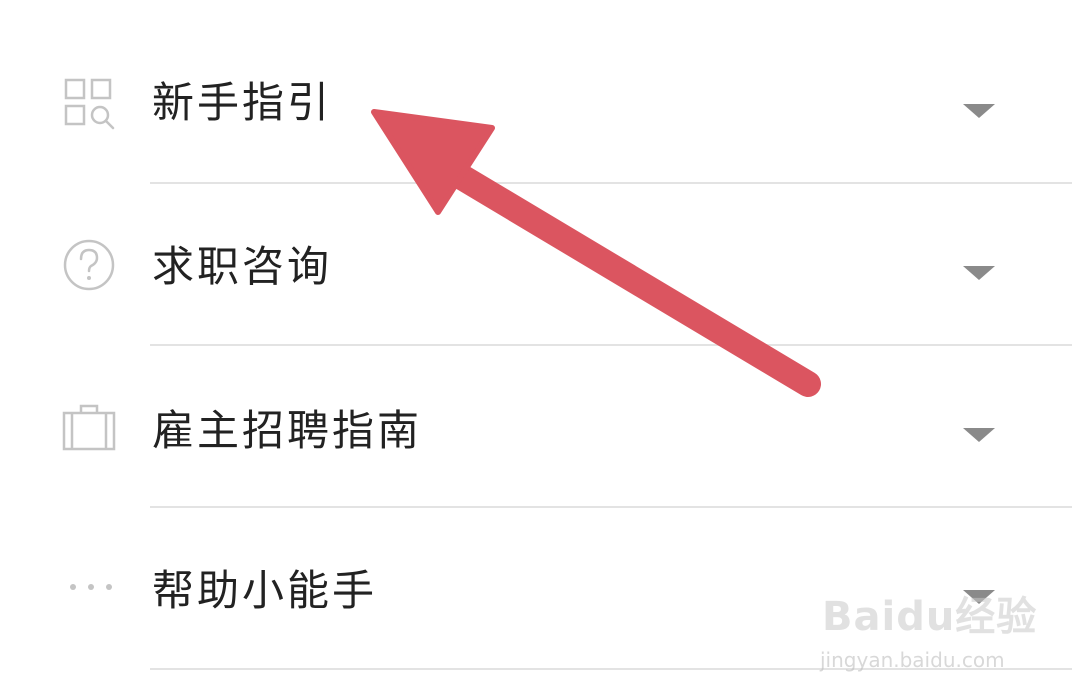 Image resolution: width=1072 pixels, height=696 pixels. I want to click on guide-grid-search-icon, so click(89, 103).